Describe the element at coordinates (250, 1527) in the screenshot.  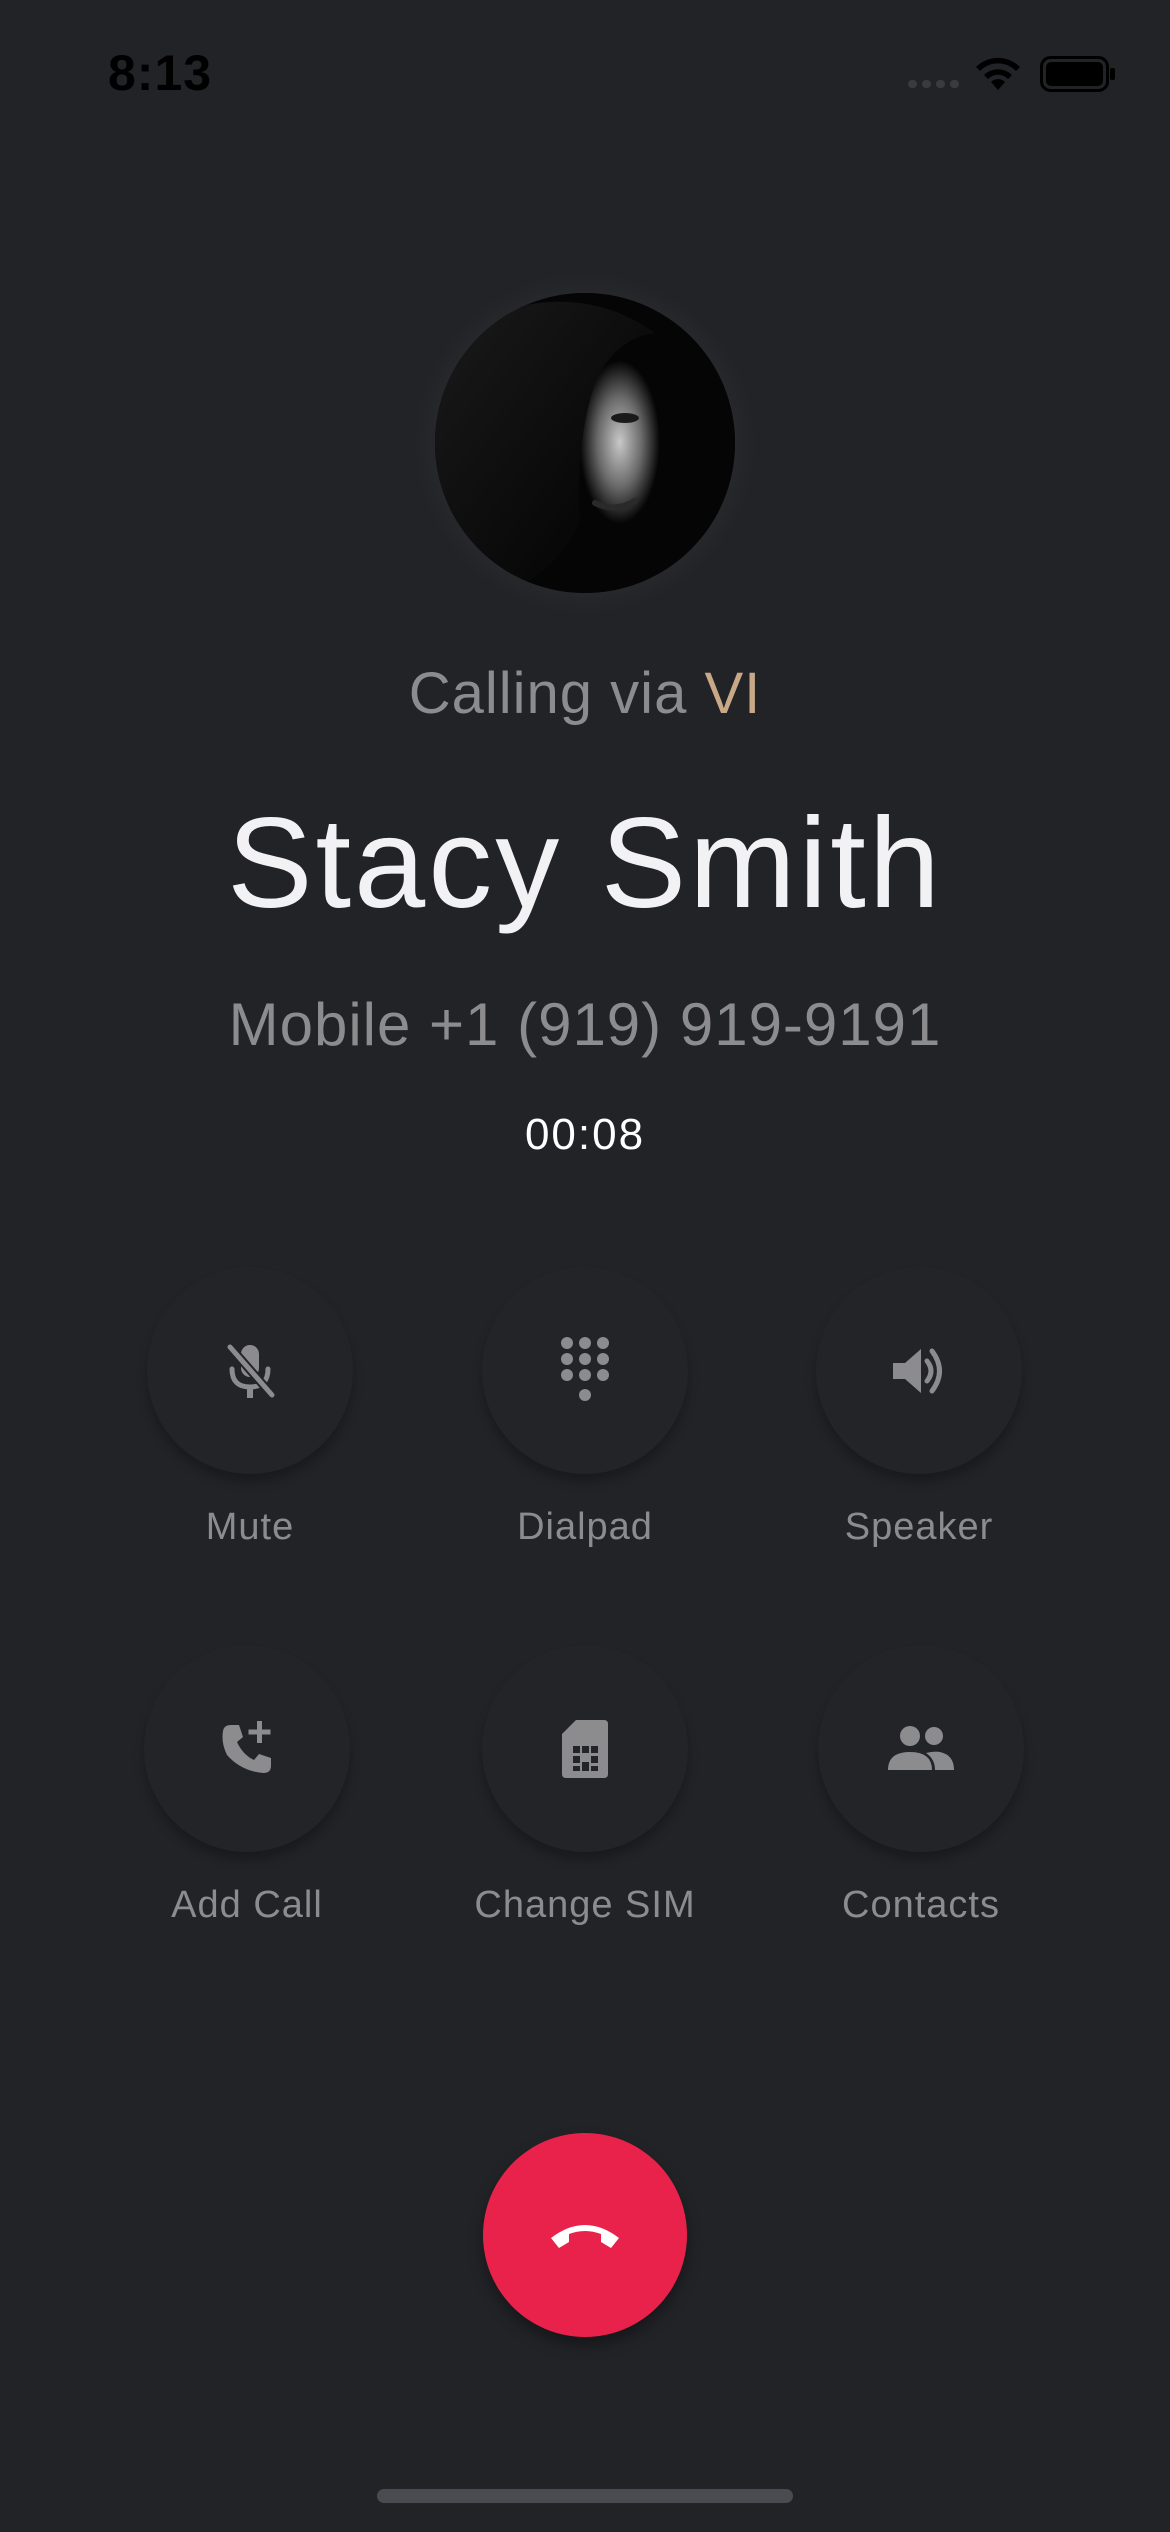
I see `mute-label: Mute` at that location.